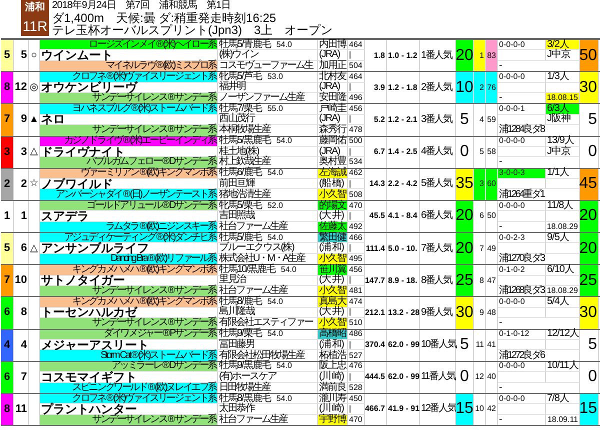 The width and height of the screenshot is (600, 430). Describe the element at coordinates (240, 205) in the screenshot. I see `sex-coat: 牝馬5/栗毛` at that location.